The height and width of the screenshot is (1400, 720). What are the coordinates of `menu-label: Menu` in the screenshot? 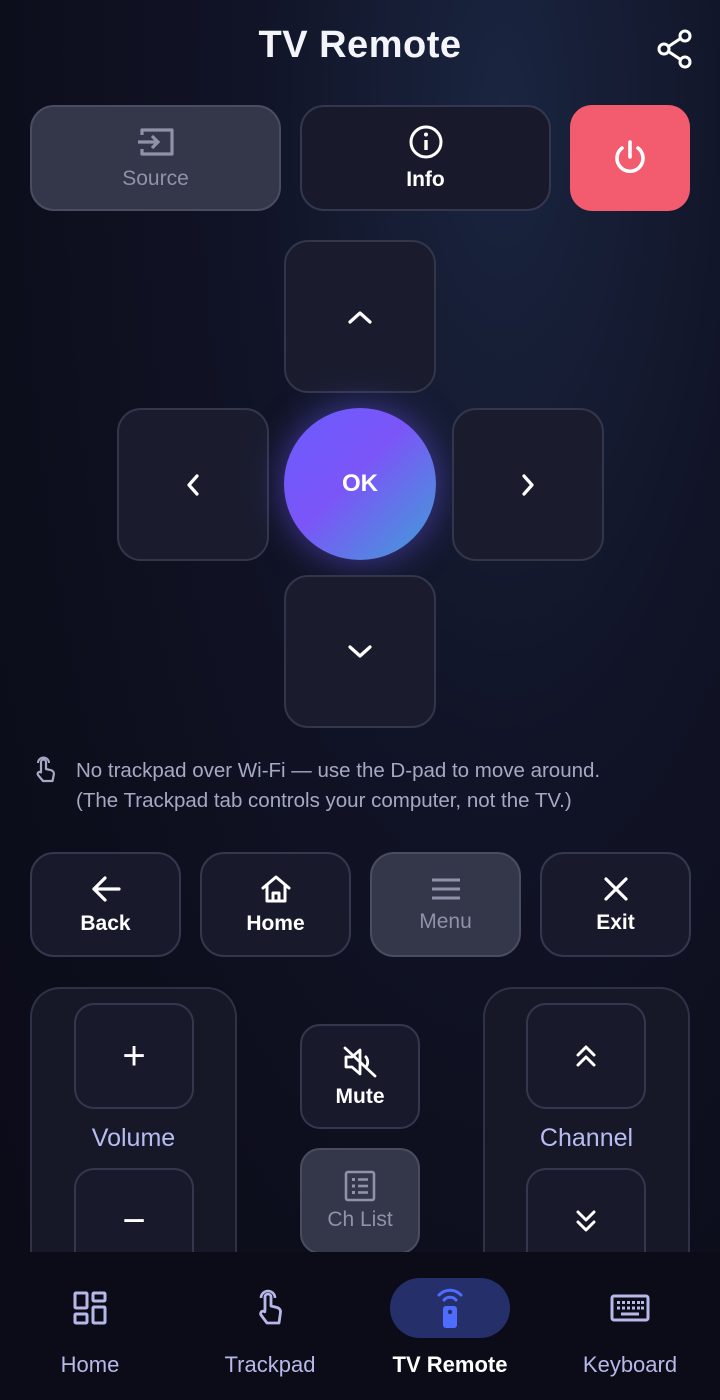 It's located at (445, 921).